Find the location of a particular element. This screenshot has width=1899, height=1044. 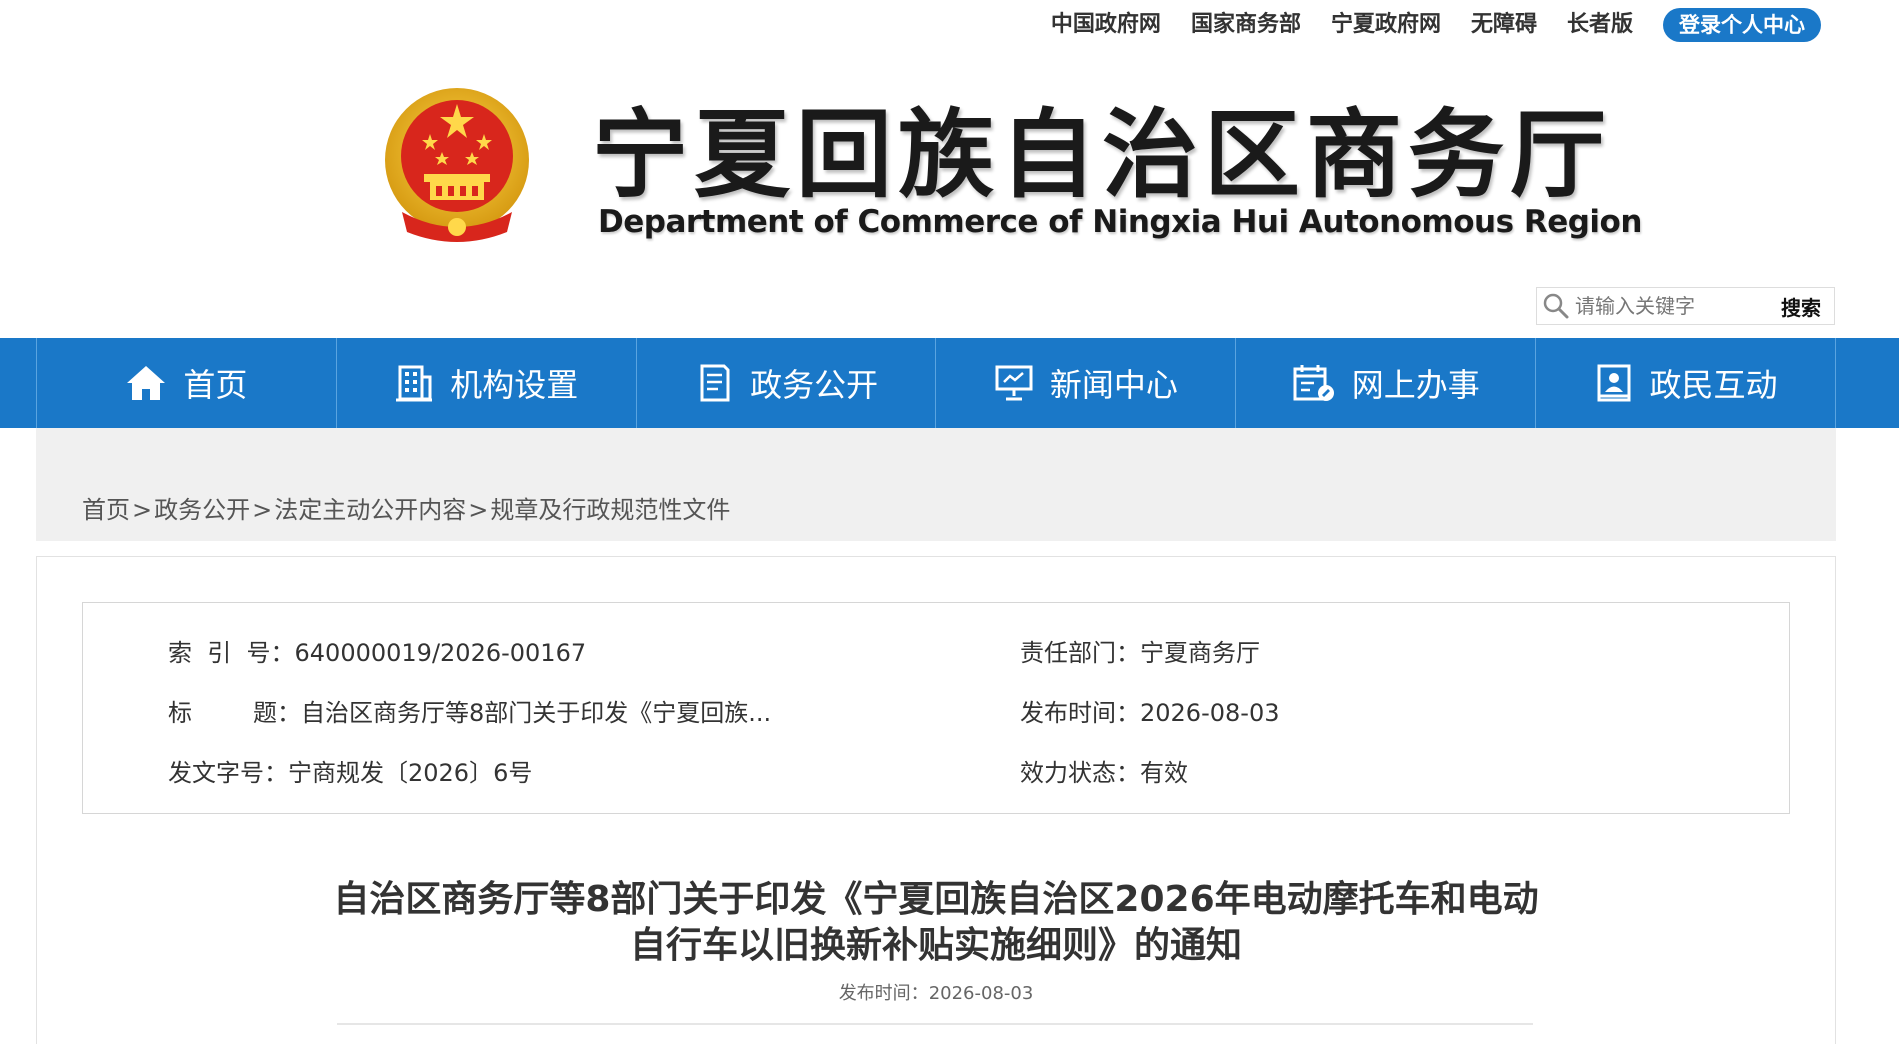

top-link-elder: 长者版 is located at coordinates (1600, 25).